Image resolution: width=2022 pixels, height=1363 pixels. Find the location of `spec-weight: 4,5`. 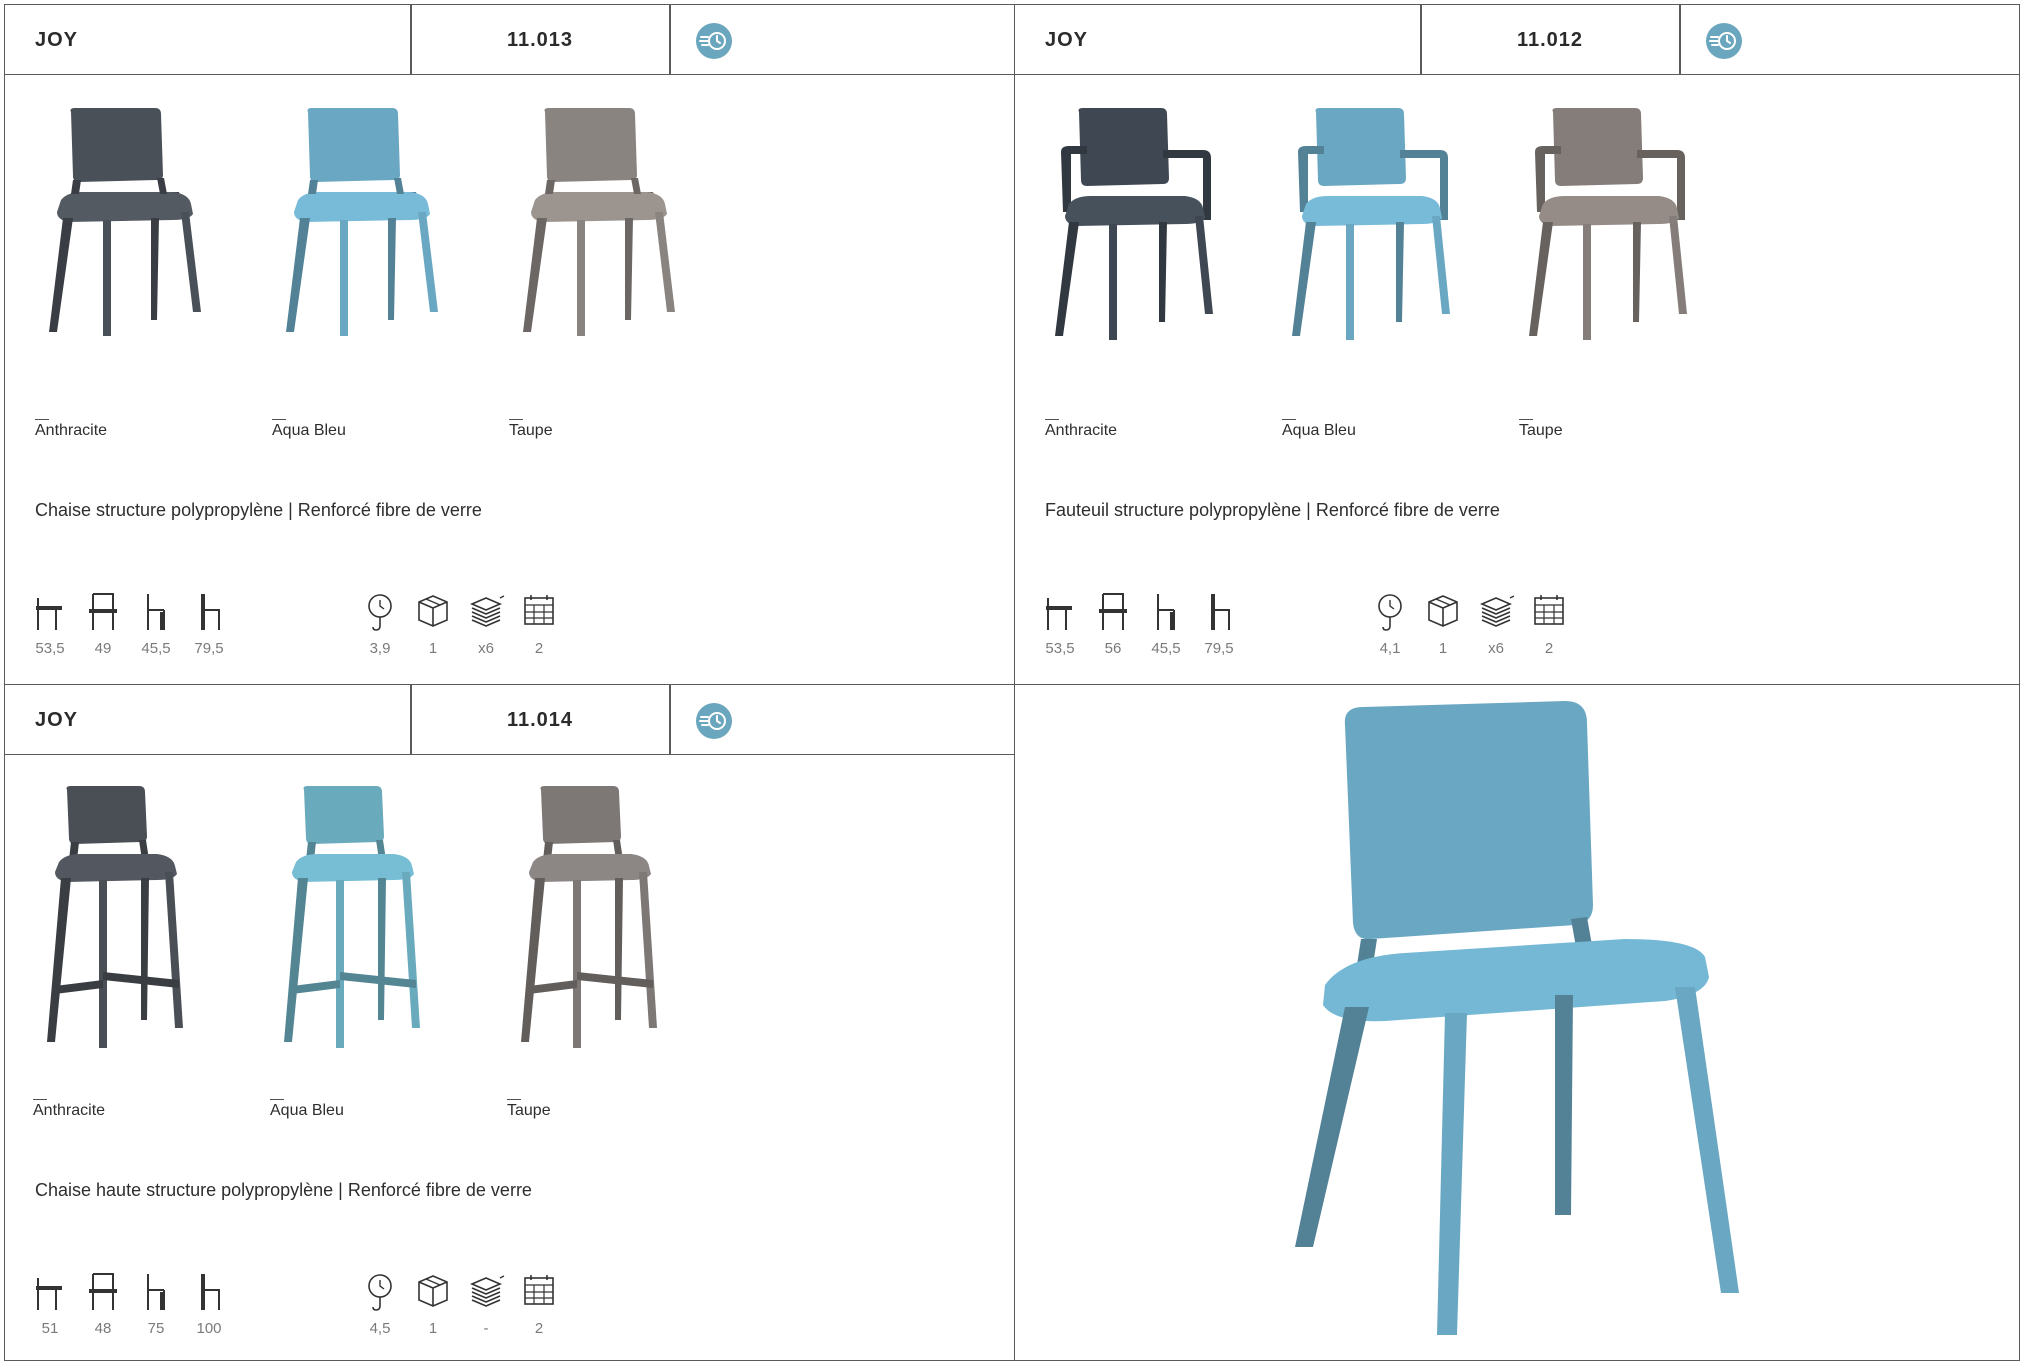

spec-weight: 4,5 is located at coordinates (380, 1305).